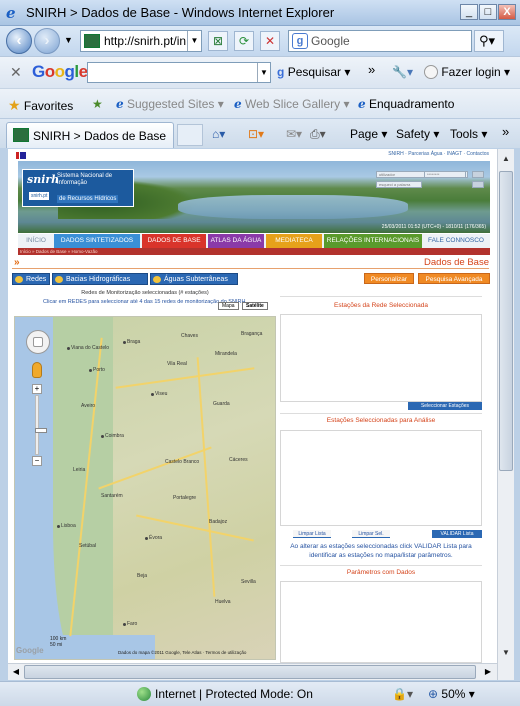  Describe the element at coordinates (174, 241) in the screenshot. I see `menu-dados-de-base: DADOS DE BASE` at that location.